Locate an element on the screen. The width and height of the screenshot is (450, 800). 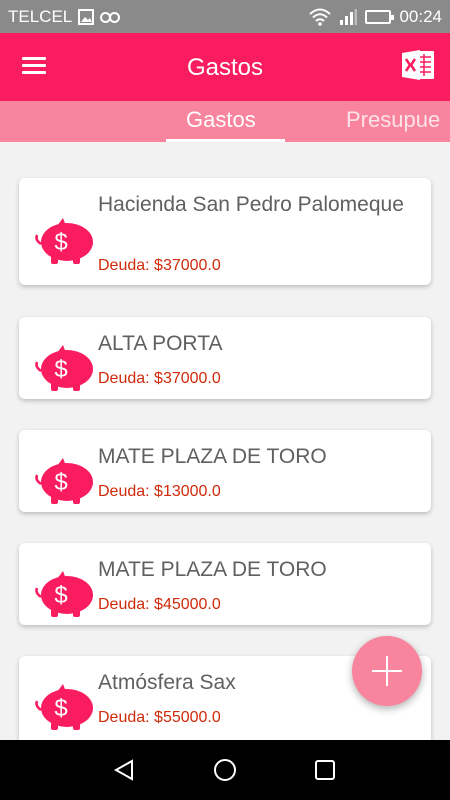
page-title: Gastos is located at coordinates (225, 67).